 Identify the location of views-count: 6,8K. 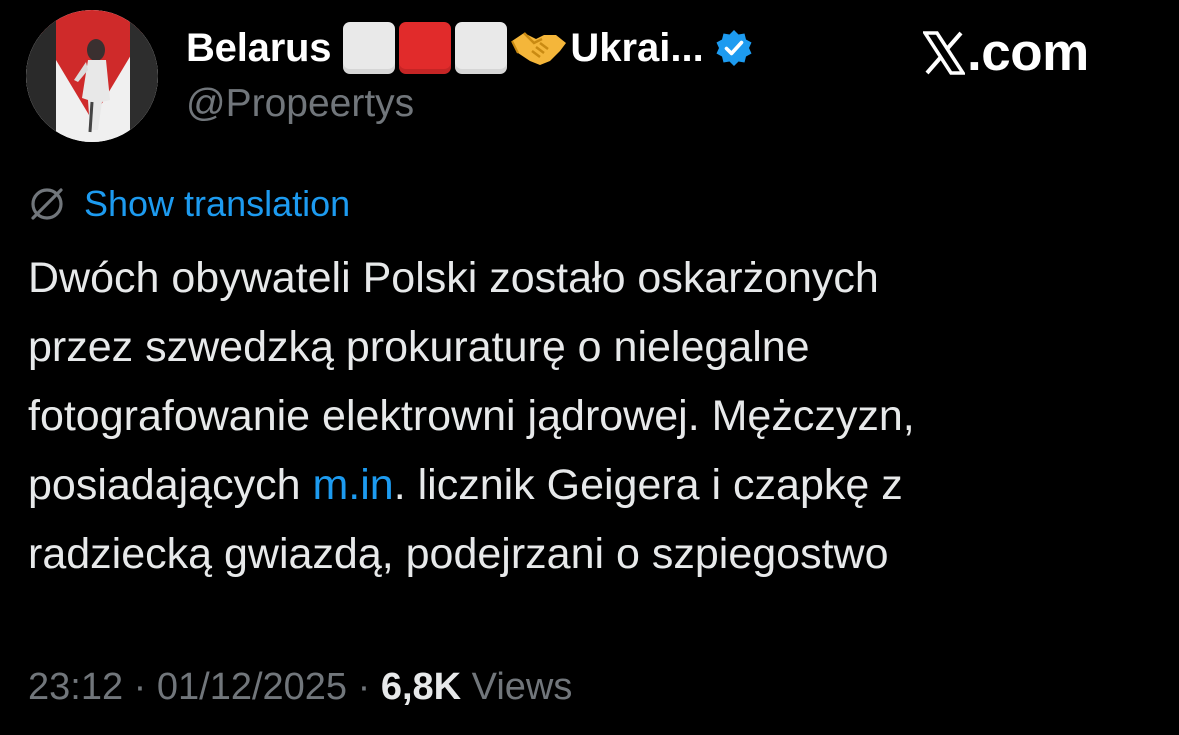
(421, 687).